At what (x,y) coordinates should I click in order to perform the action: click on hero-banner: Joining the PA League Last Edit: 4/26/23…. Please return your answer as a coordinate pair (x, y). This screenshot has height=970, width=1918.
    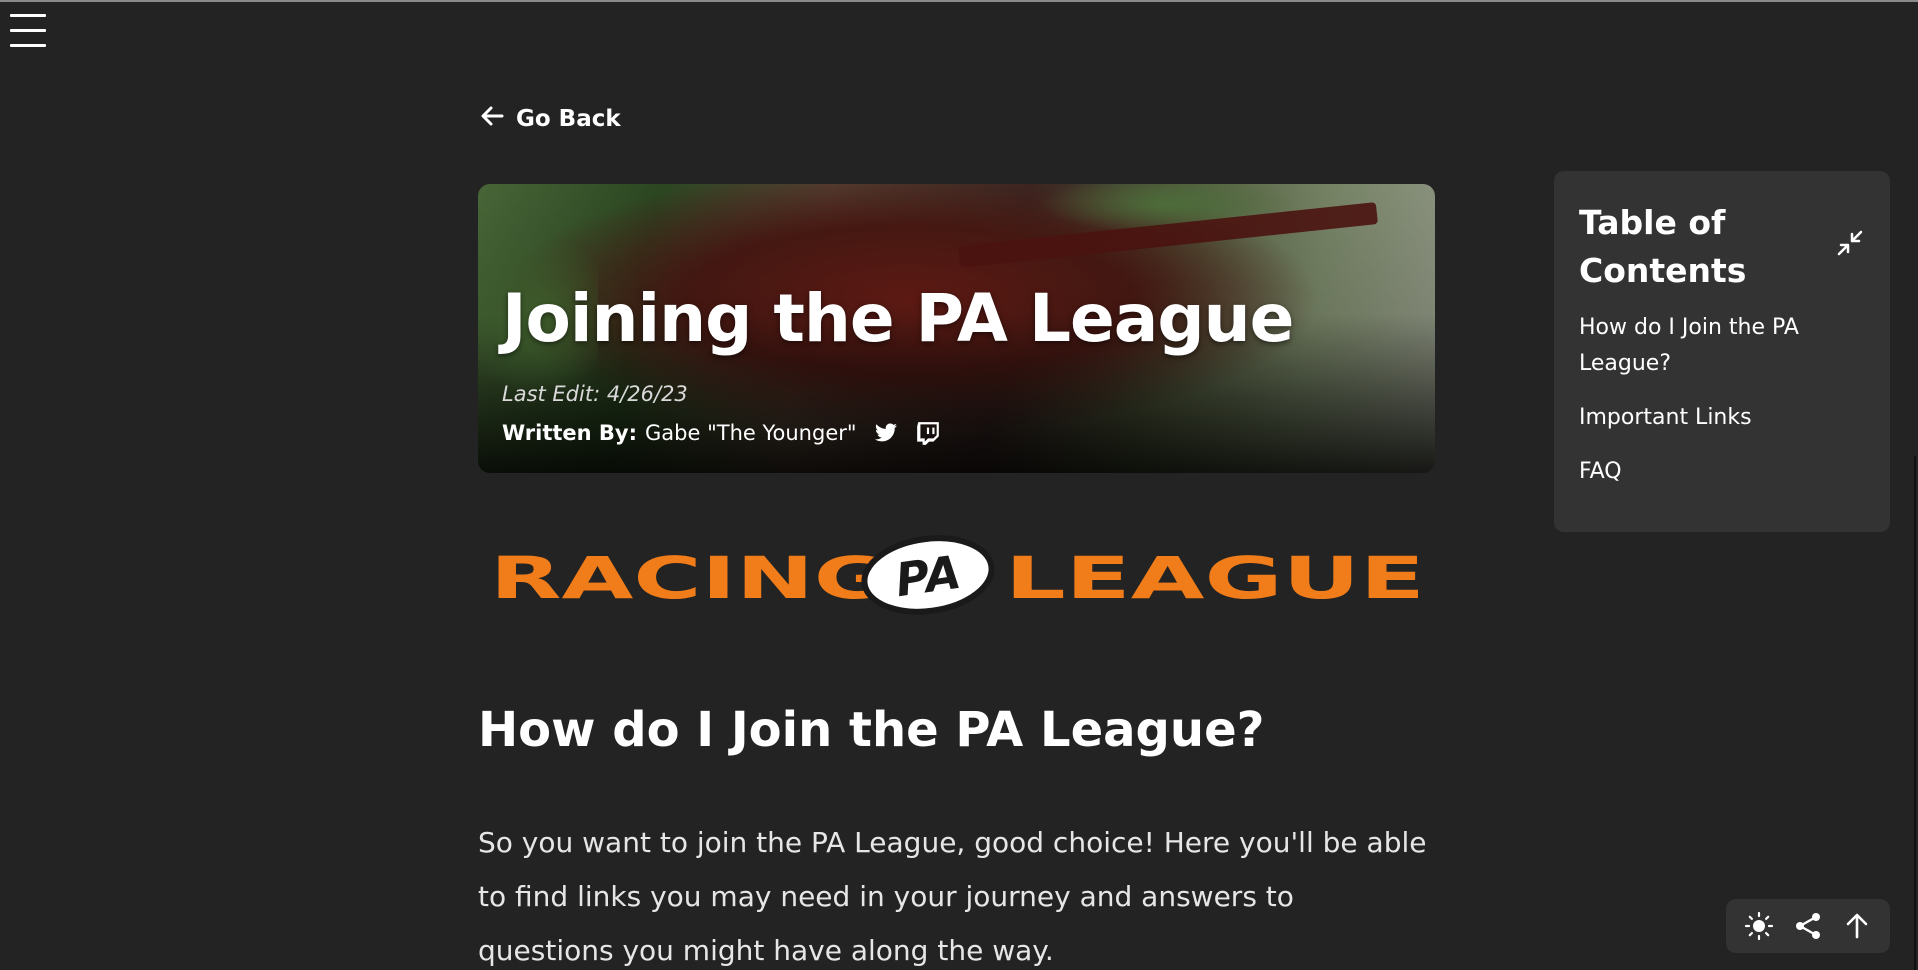
    Looking at the image, I should click on (956, 328).